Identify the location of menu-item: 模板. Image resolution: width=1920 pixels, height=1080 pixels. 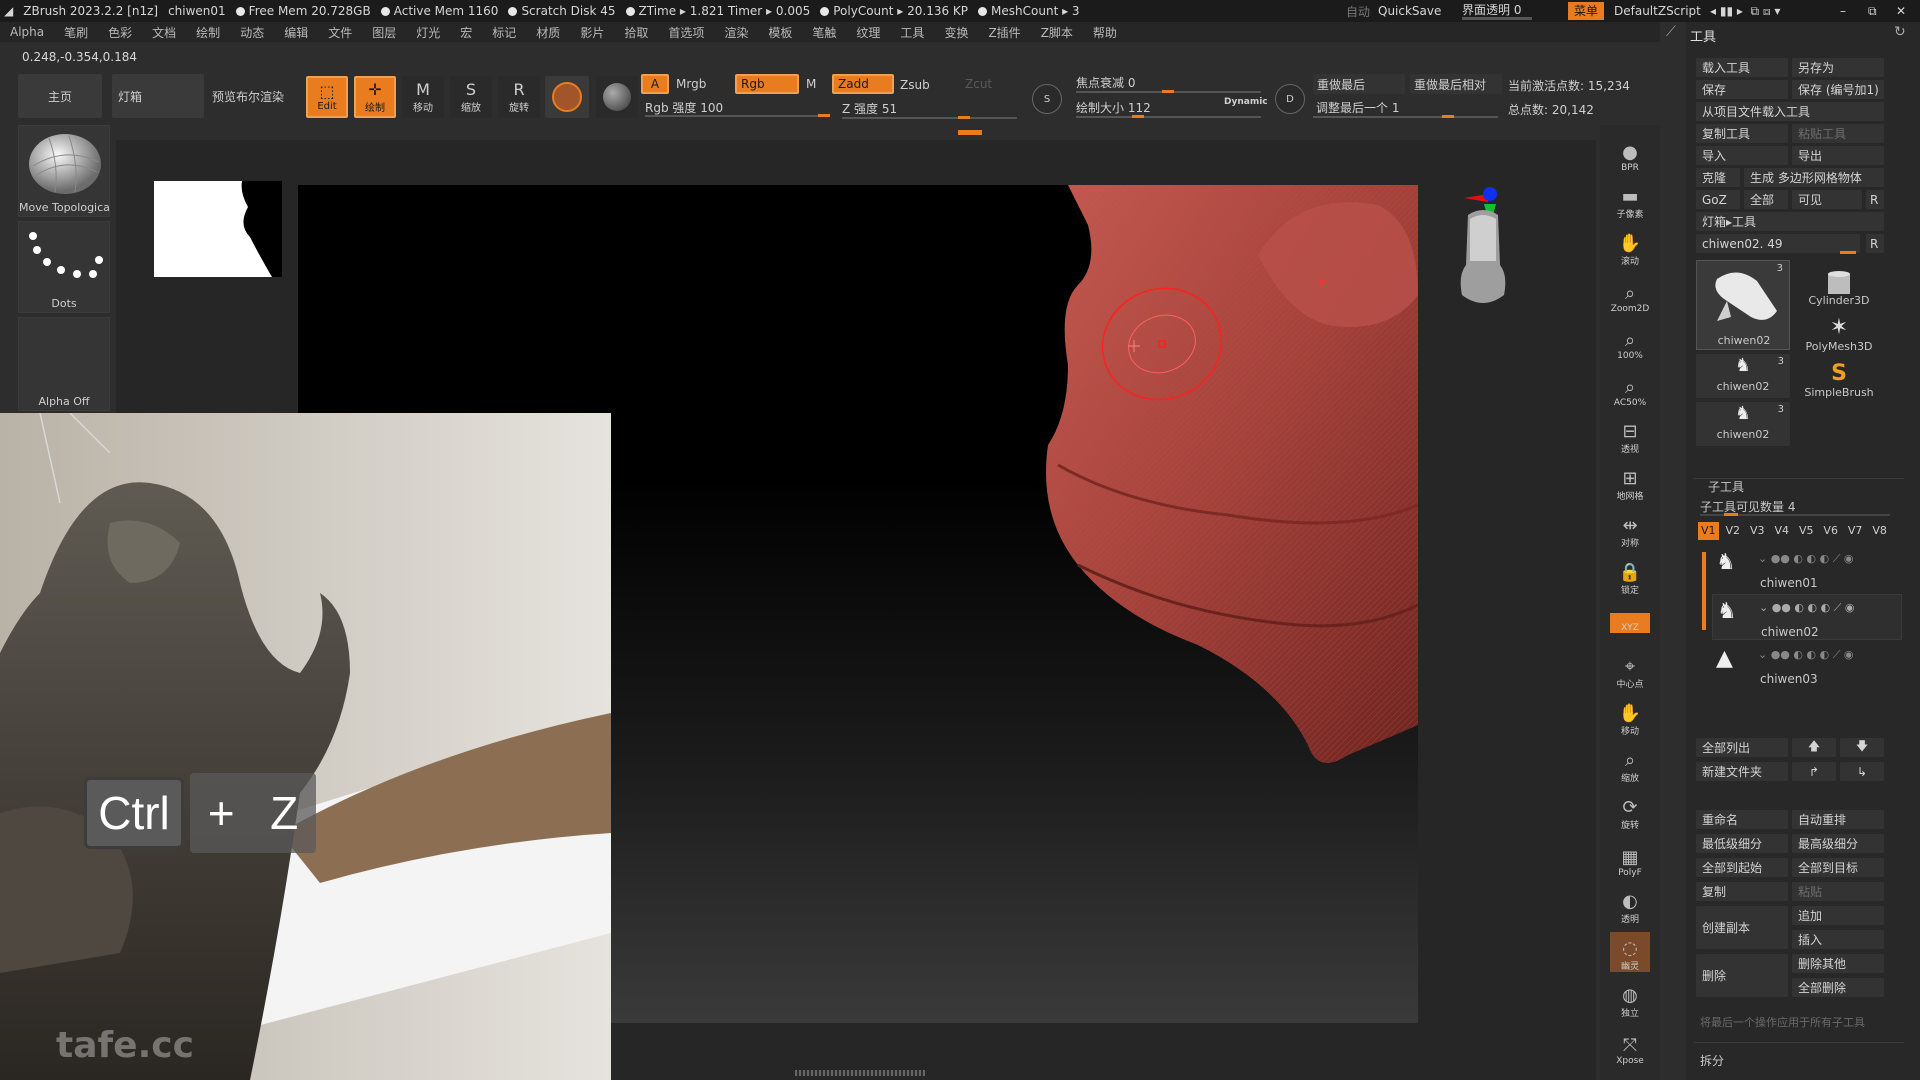
(780, 32).